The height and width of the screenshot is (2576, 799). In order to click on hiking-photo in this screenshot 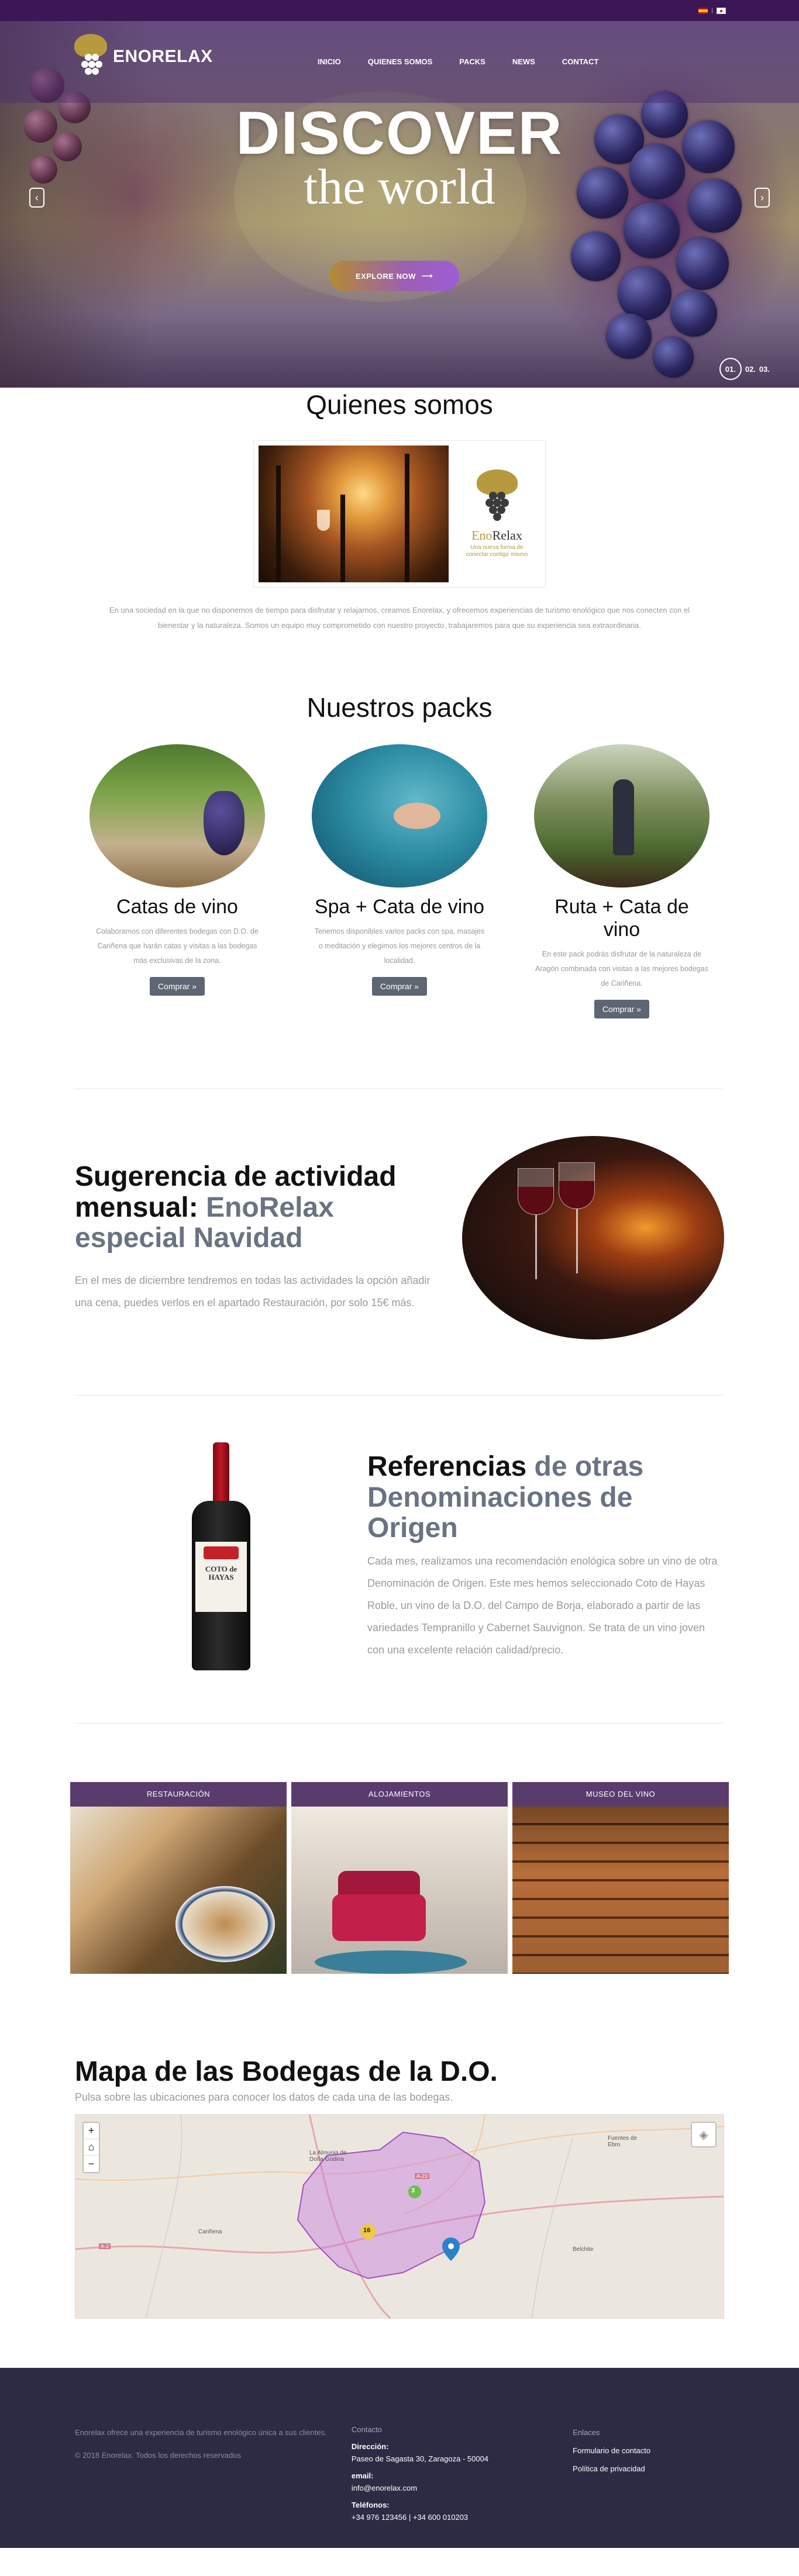, I will do `click(622, 816)`.